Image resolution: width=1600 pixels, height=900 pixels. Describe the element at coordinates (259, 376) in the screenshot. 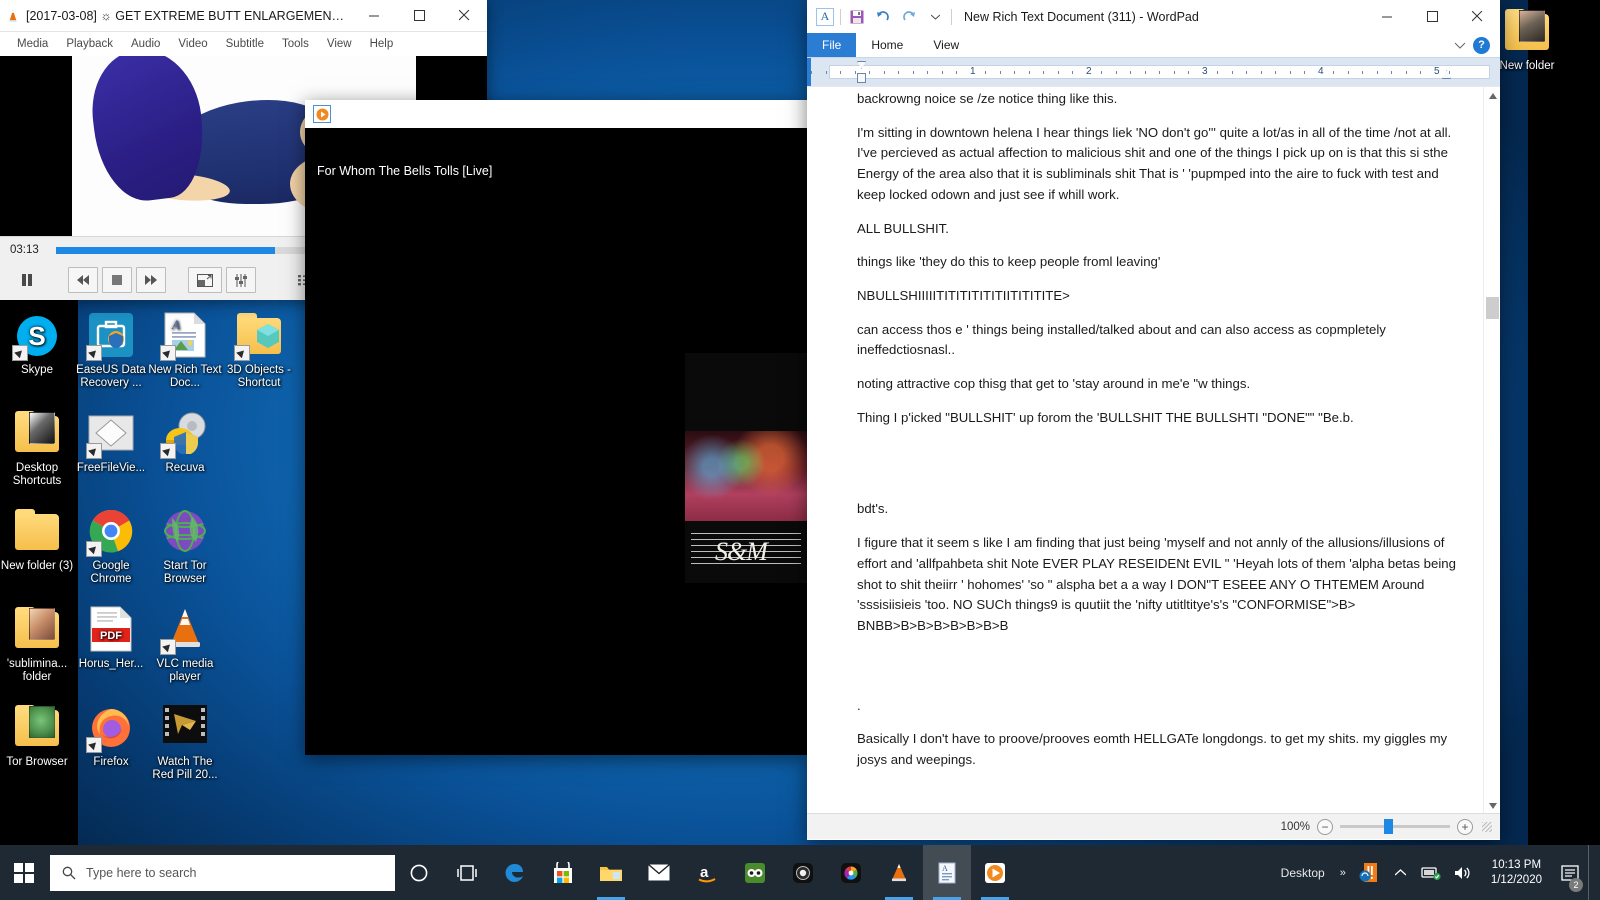

I see `desktop-icon-label: 3D Objects - Shortcut` at that location.